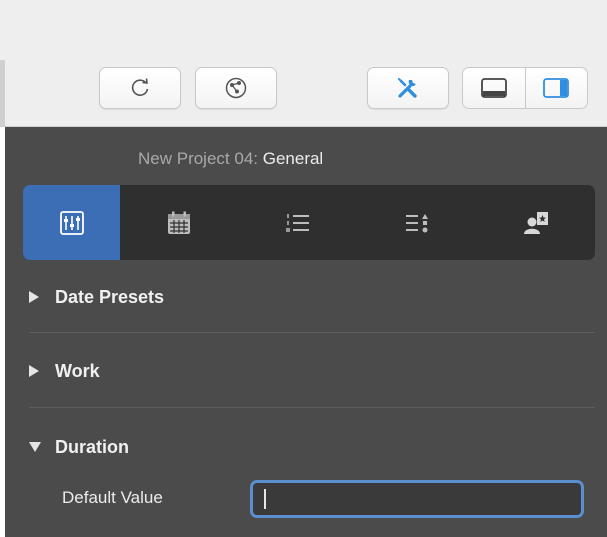  I want to click on panel-title: New Project 04: General, so click(306, 159).